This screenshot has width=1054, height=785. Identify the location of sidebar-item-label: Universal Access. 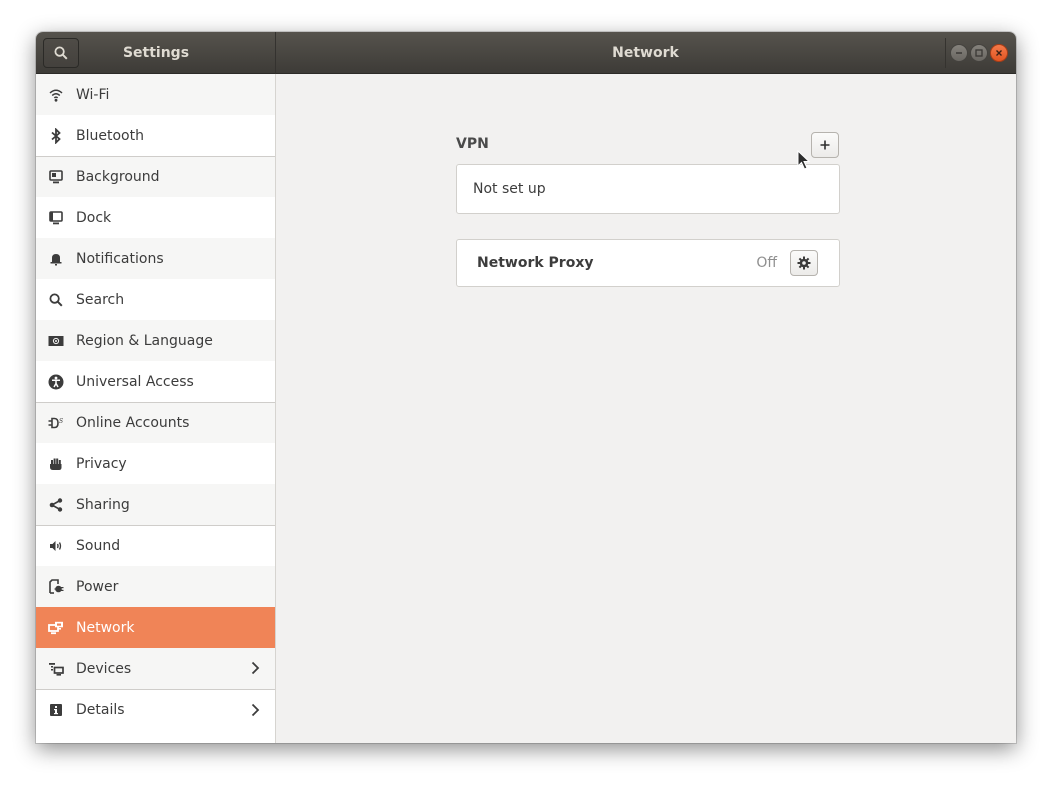
(135, 381).